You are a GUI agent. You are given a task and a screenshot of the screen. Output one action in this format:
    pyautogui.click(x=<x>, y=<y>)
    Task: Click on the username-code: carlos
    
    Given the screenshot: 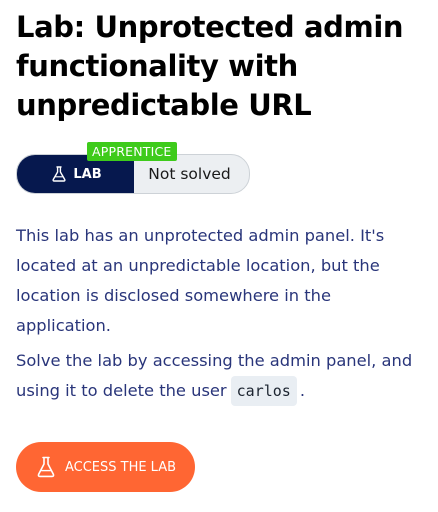 What is the action you would take?
    pyautogui.click(x=263, y=391)
    